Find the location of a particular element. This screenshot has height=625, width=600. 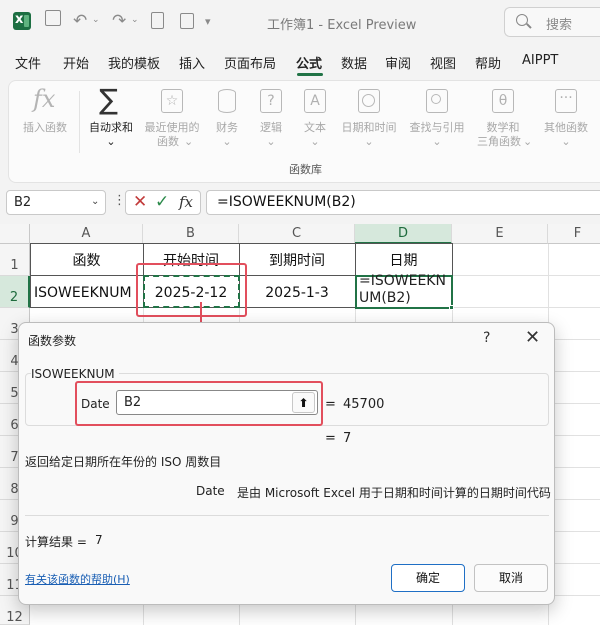

question-icon: ? is located at coordinates (271, 101).